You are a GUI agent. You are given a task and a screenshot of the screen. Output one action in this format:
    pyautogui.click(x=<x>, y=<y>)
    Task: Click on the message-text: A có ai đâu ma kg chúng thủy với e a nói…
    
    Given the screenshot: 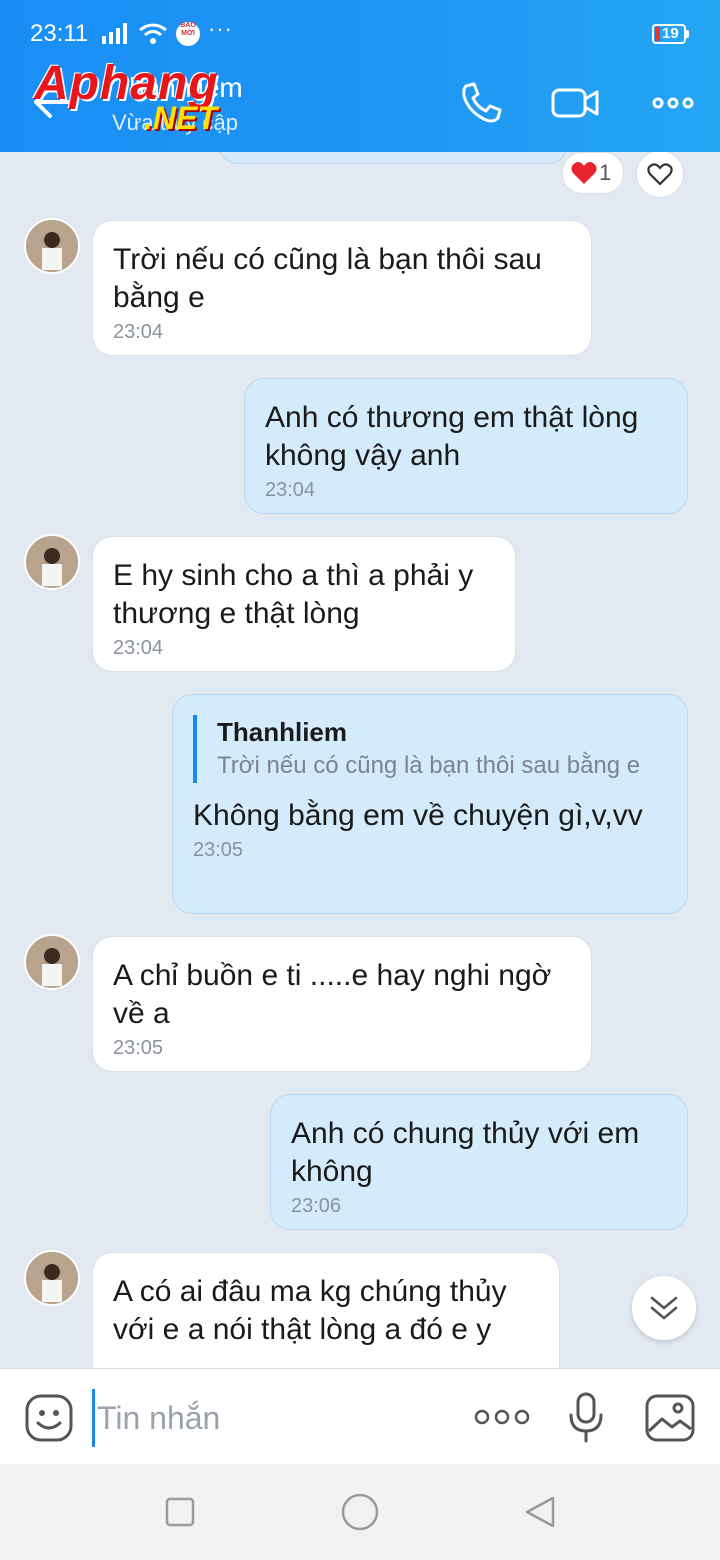 What is the action you would take?
    pyautogui.click(x=310, y=1310)
    